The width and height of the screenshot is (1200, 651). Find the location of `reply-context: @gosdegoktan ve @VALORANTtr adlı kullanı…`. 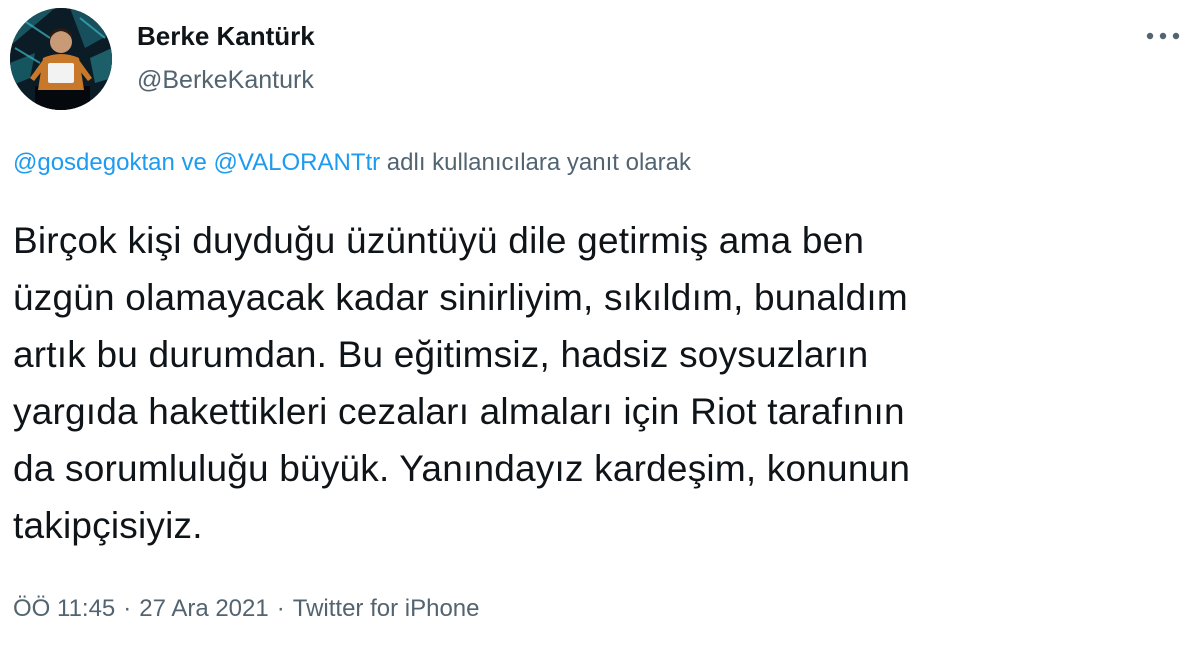

reply-context: @gosdegoktan ve @VALORANTtr adlı kullanı… is located at coordinates (352, 163).